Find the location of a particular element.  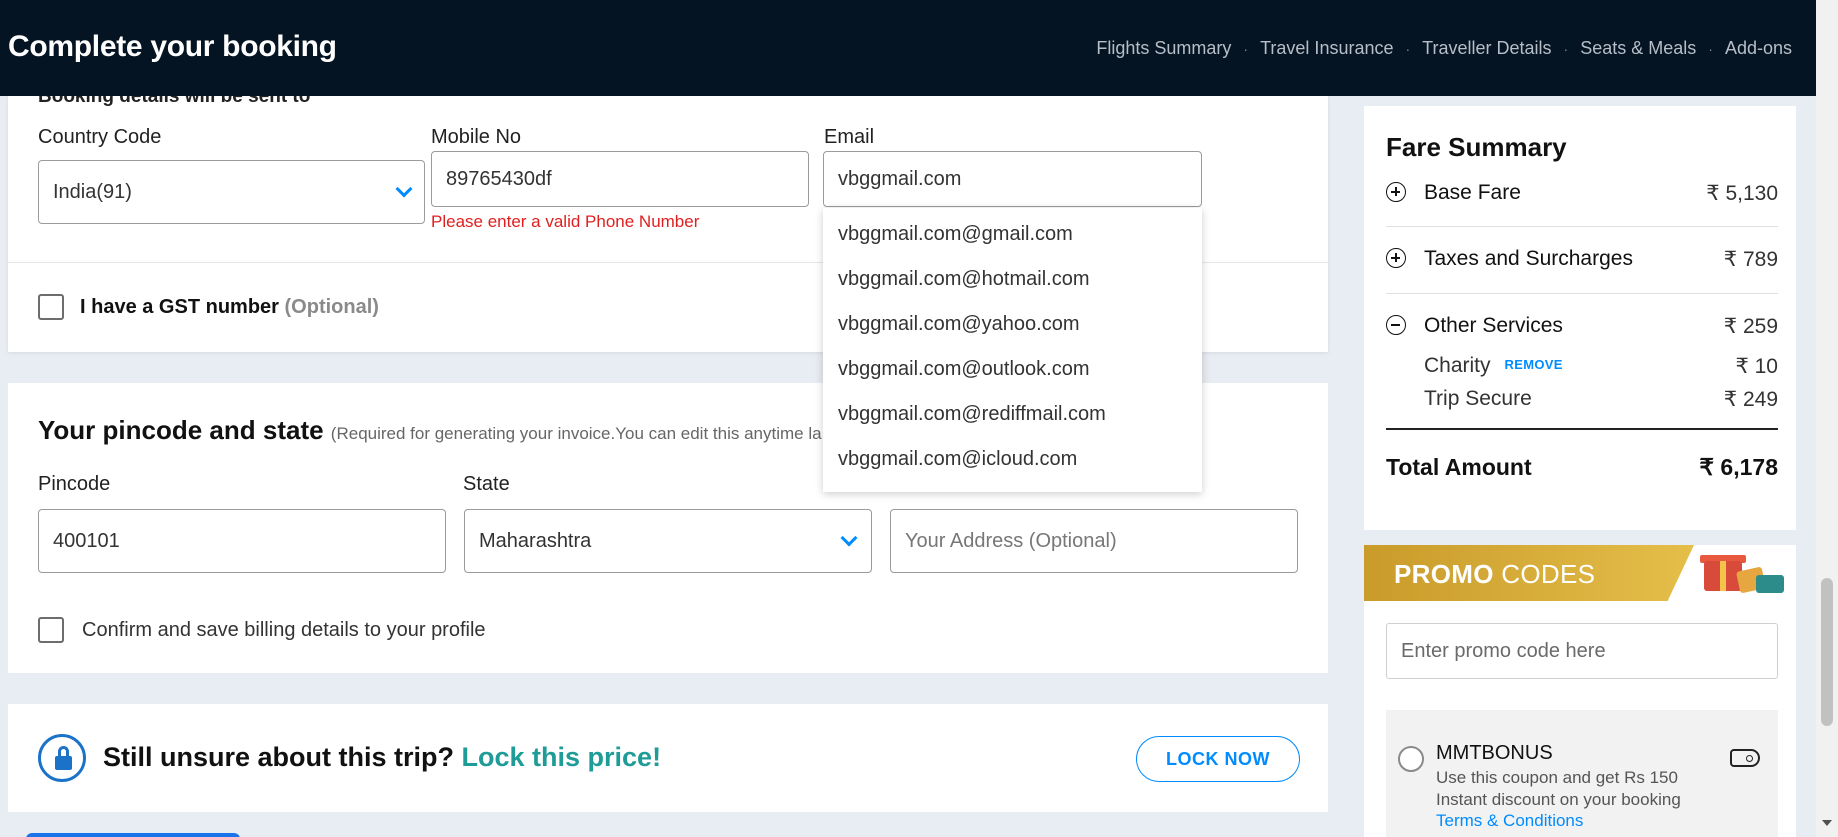

state-value: Maharashtra is located at coordinates (535, 540).